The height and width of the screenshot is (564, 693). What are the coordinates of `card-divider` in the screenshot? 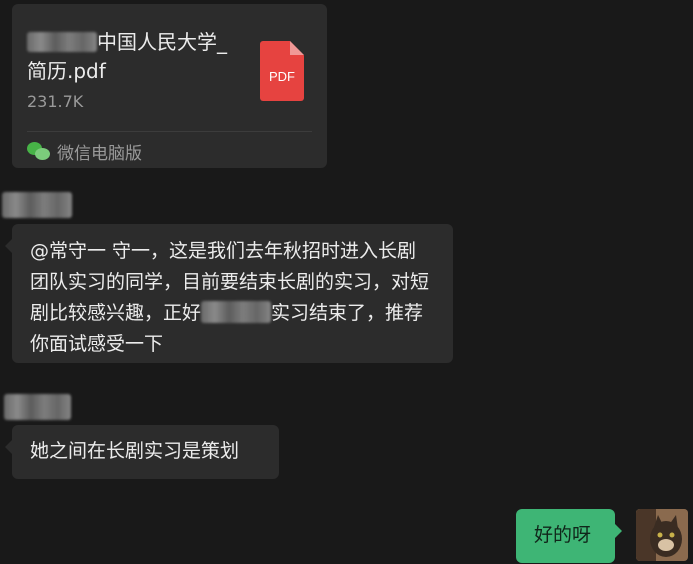 It's located at (169, 131).